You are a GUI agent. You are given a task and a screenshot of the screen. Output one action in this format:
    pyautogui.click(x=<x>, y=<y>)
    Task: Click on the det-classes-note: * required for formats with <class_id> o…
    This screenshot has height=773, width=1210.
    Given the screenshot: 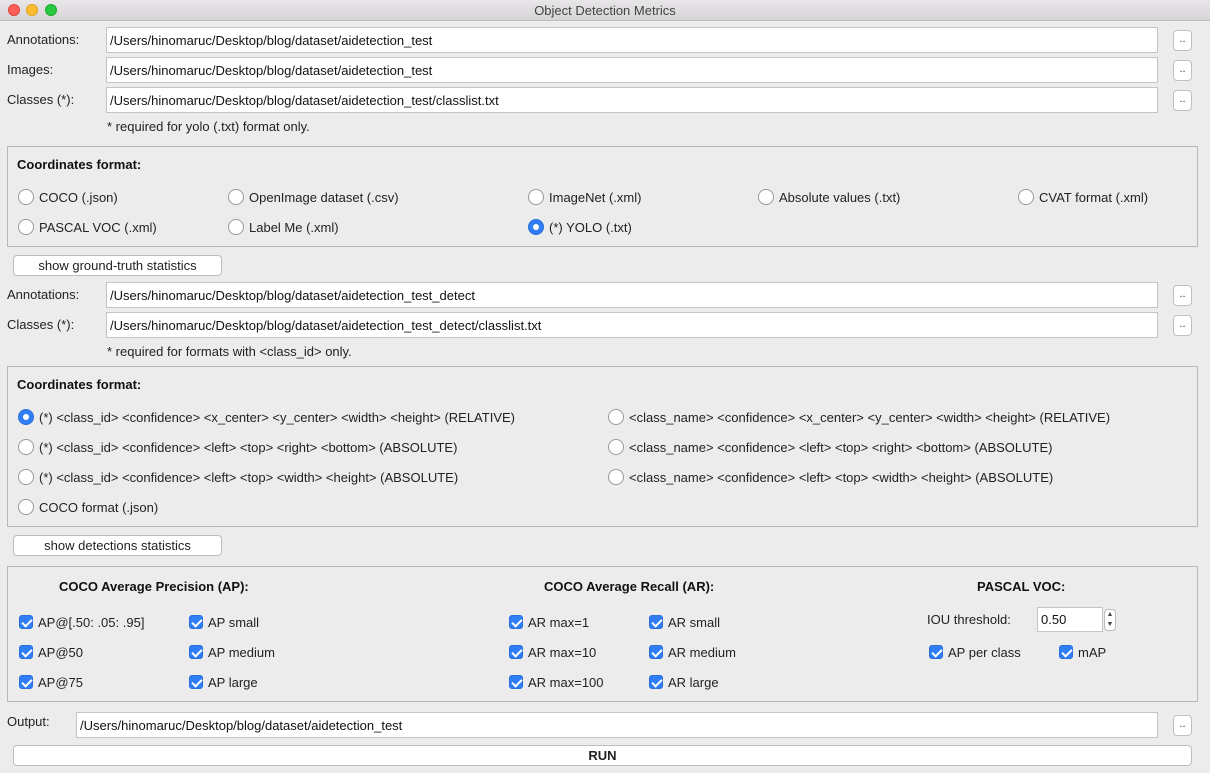 What is the action you would take?
    pyautogui.click(x=229, y=351)
    